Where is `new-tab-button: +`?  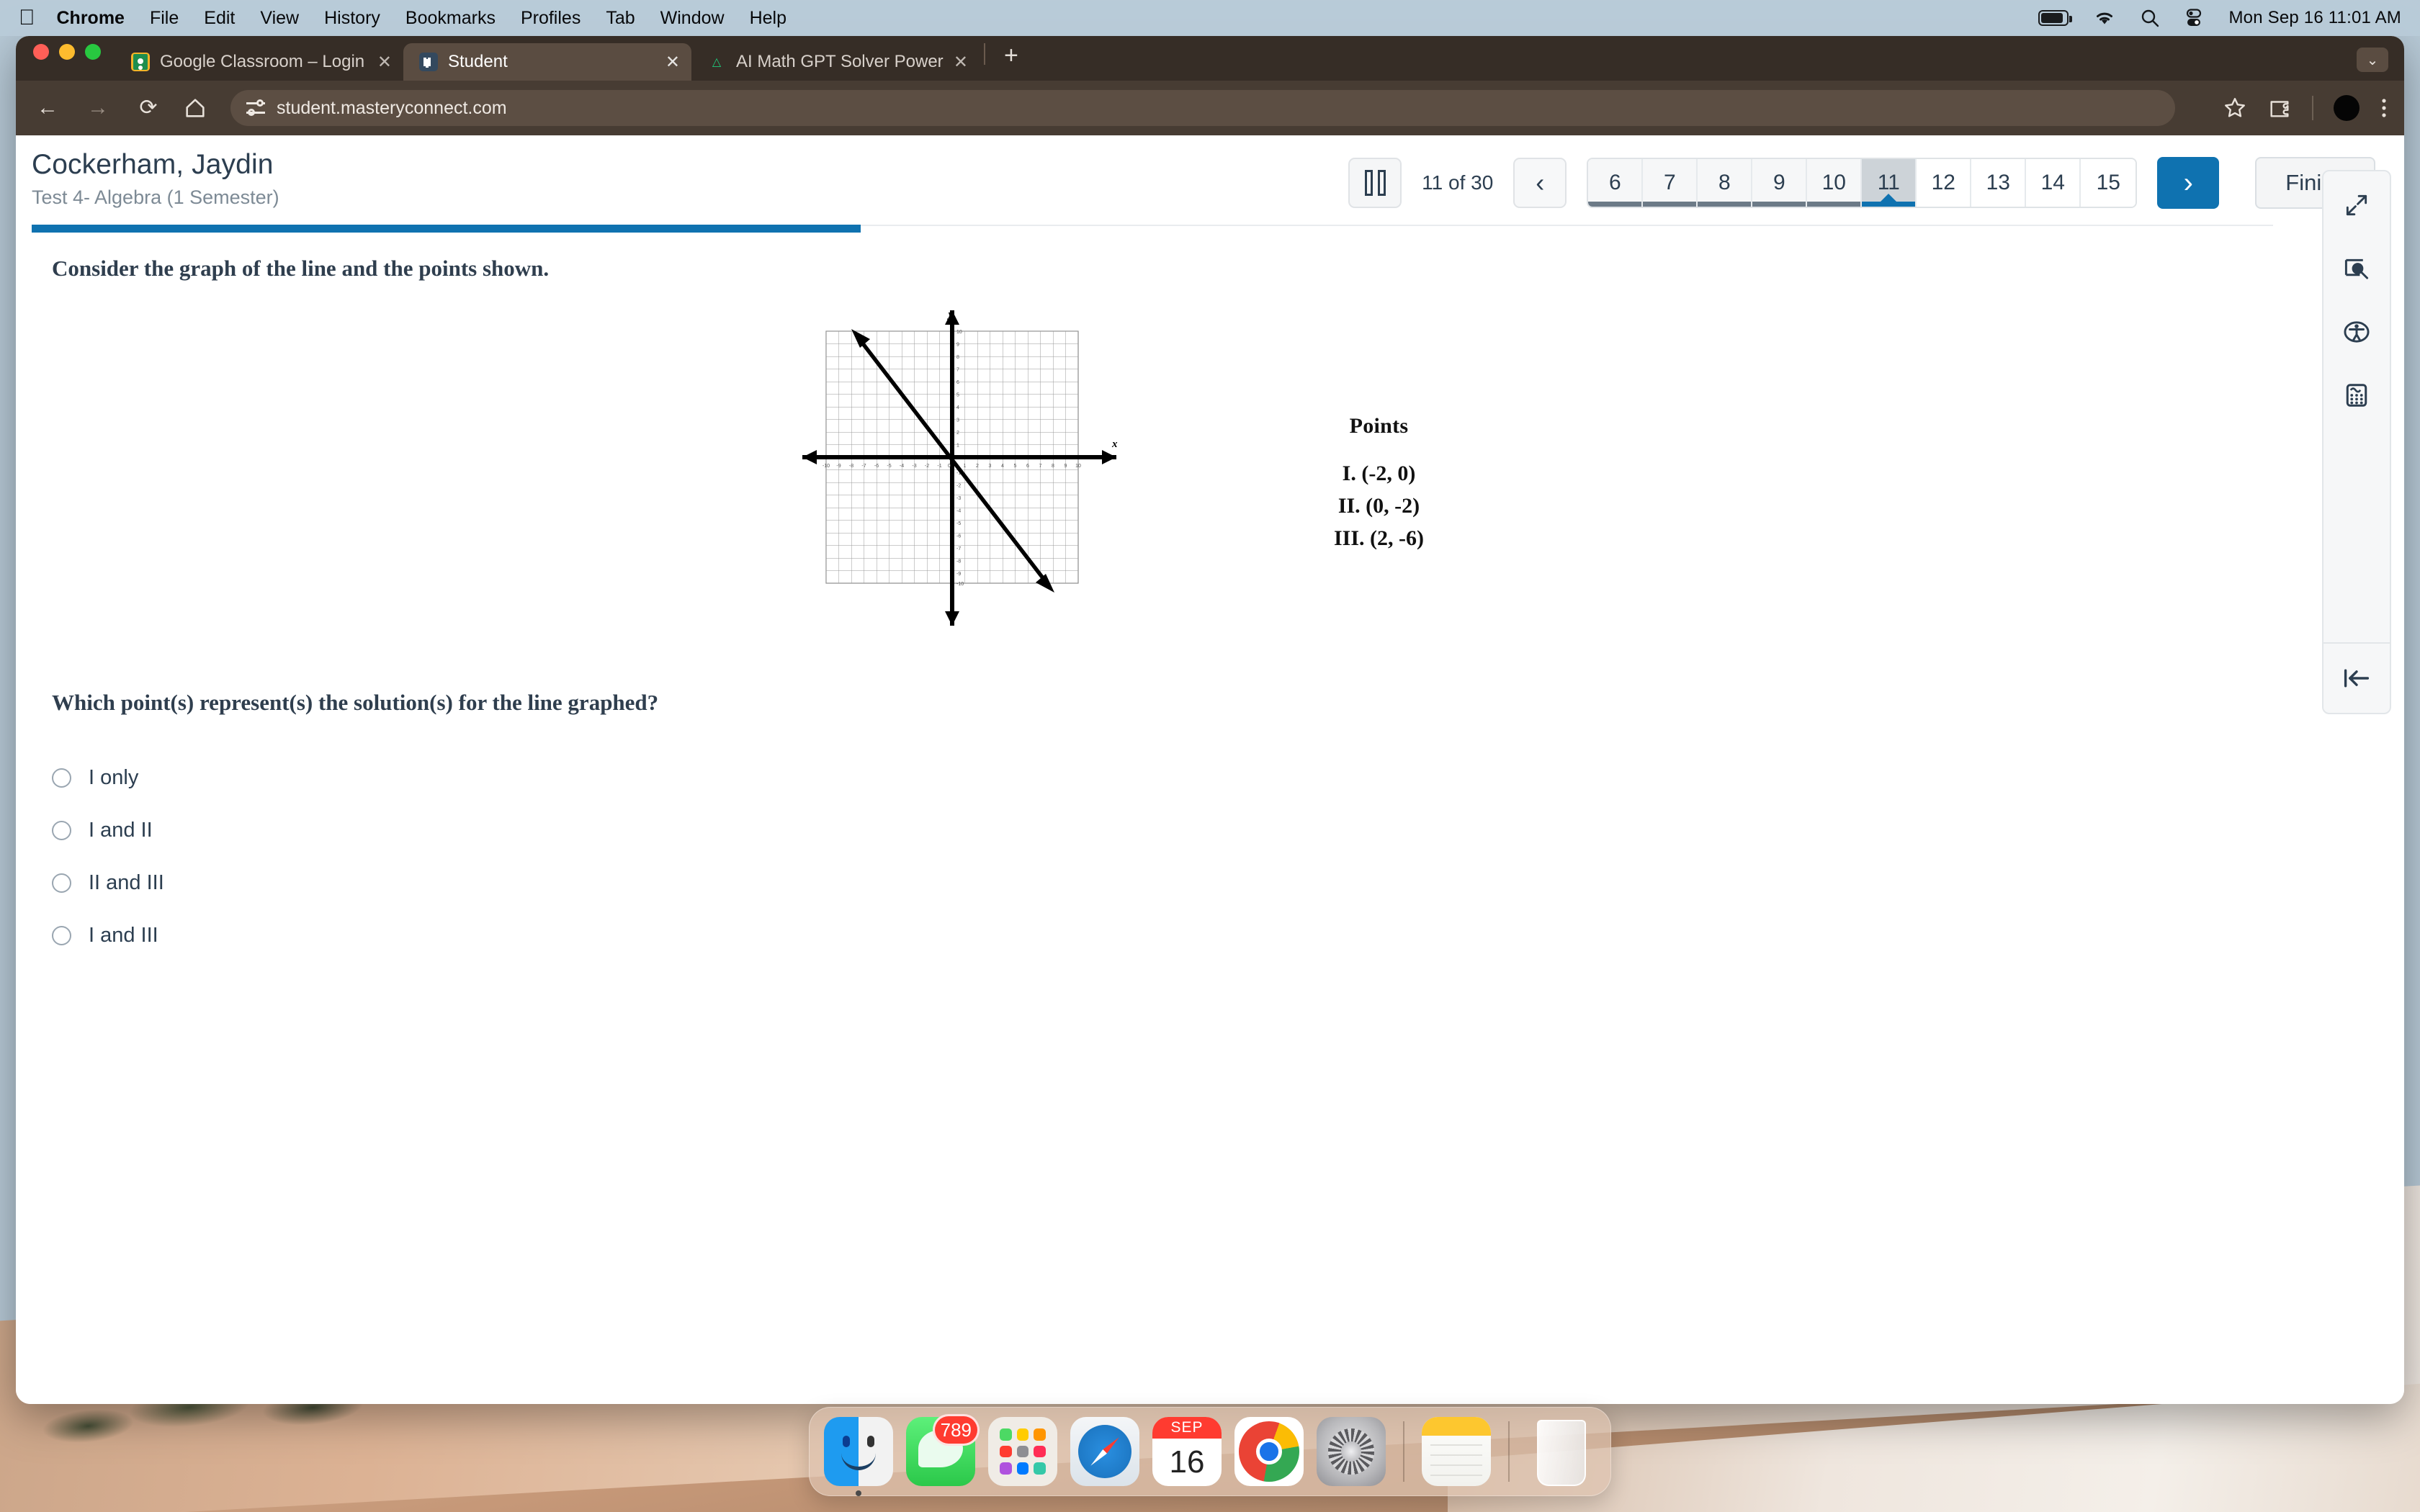
new-tab-button: + is located at coordinates (1011, 62).